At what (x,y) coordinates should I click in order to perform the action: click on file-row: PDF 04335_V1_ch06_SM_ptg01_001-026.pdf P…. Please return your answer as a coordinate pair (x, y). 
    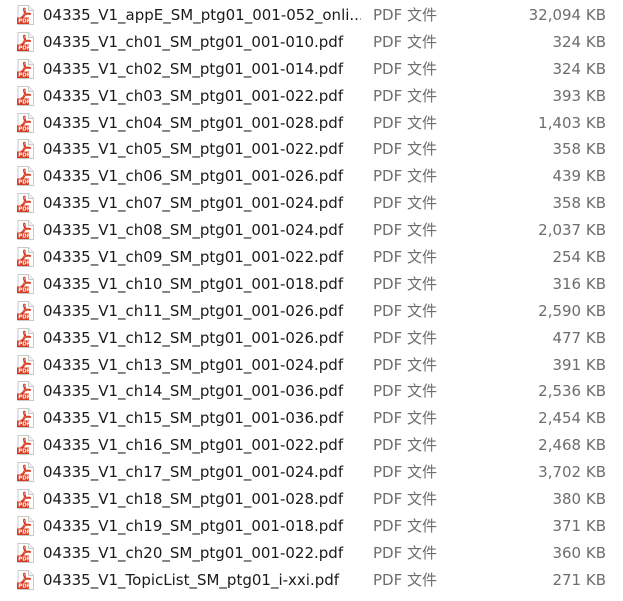
    Looking at the image, I should click on (311, 176).